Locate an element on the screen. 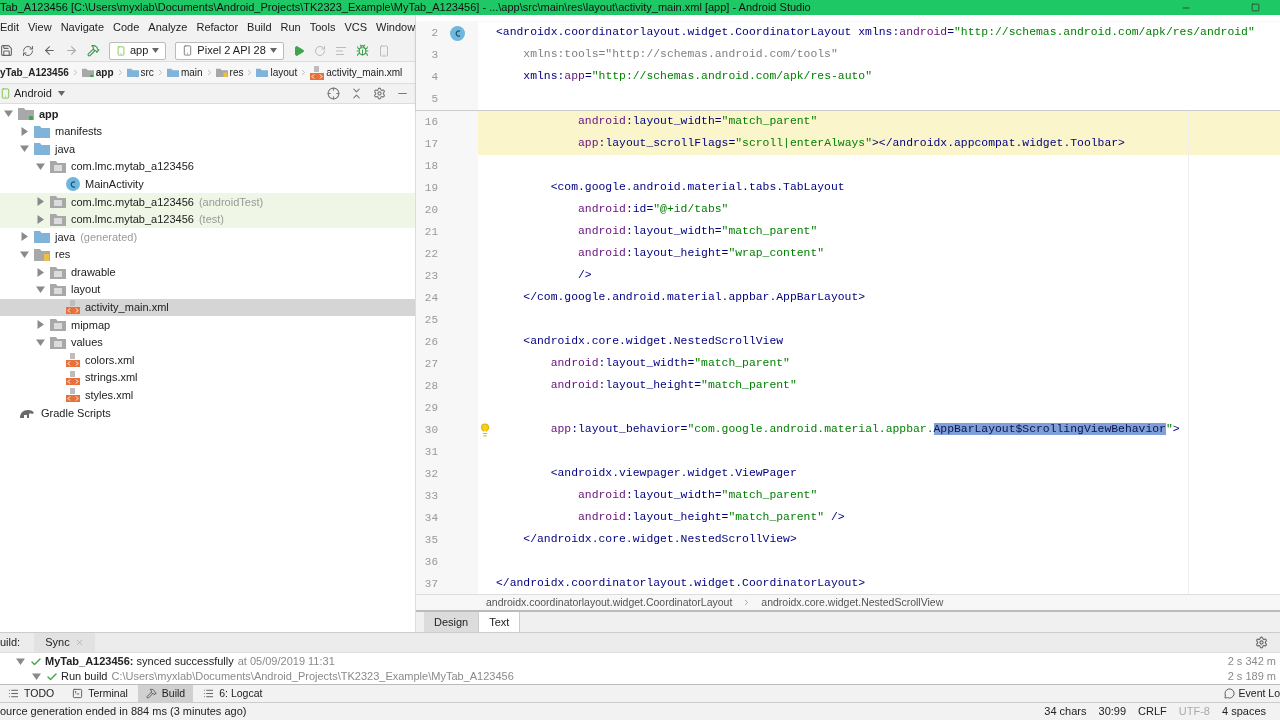  maximize-icon is located at coordinates (1255, 7).